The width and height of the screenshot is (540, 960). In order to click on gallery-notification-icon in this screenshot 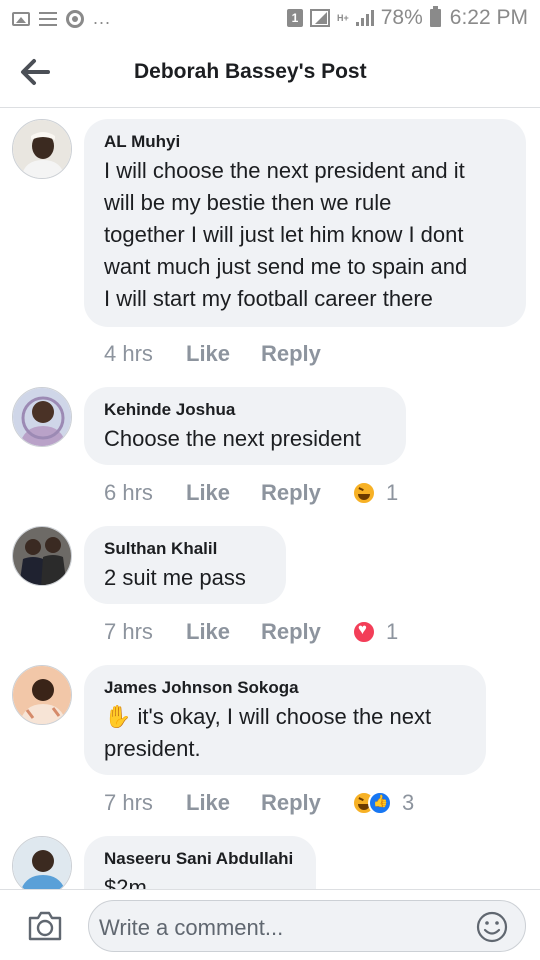, I will do `click(21, 18)`.